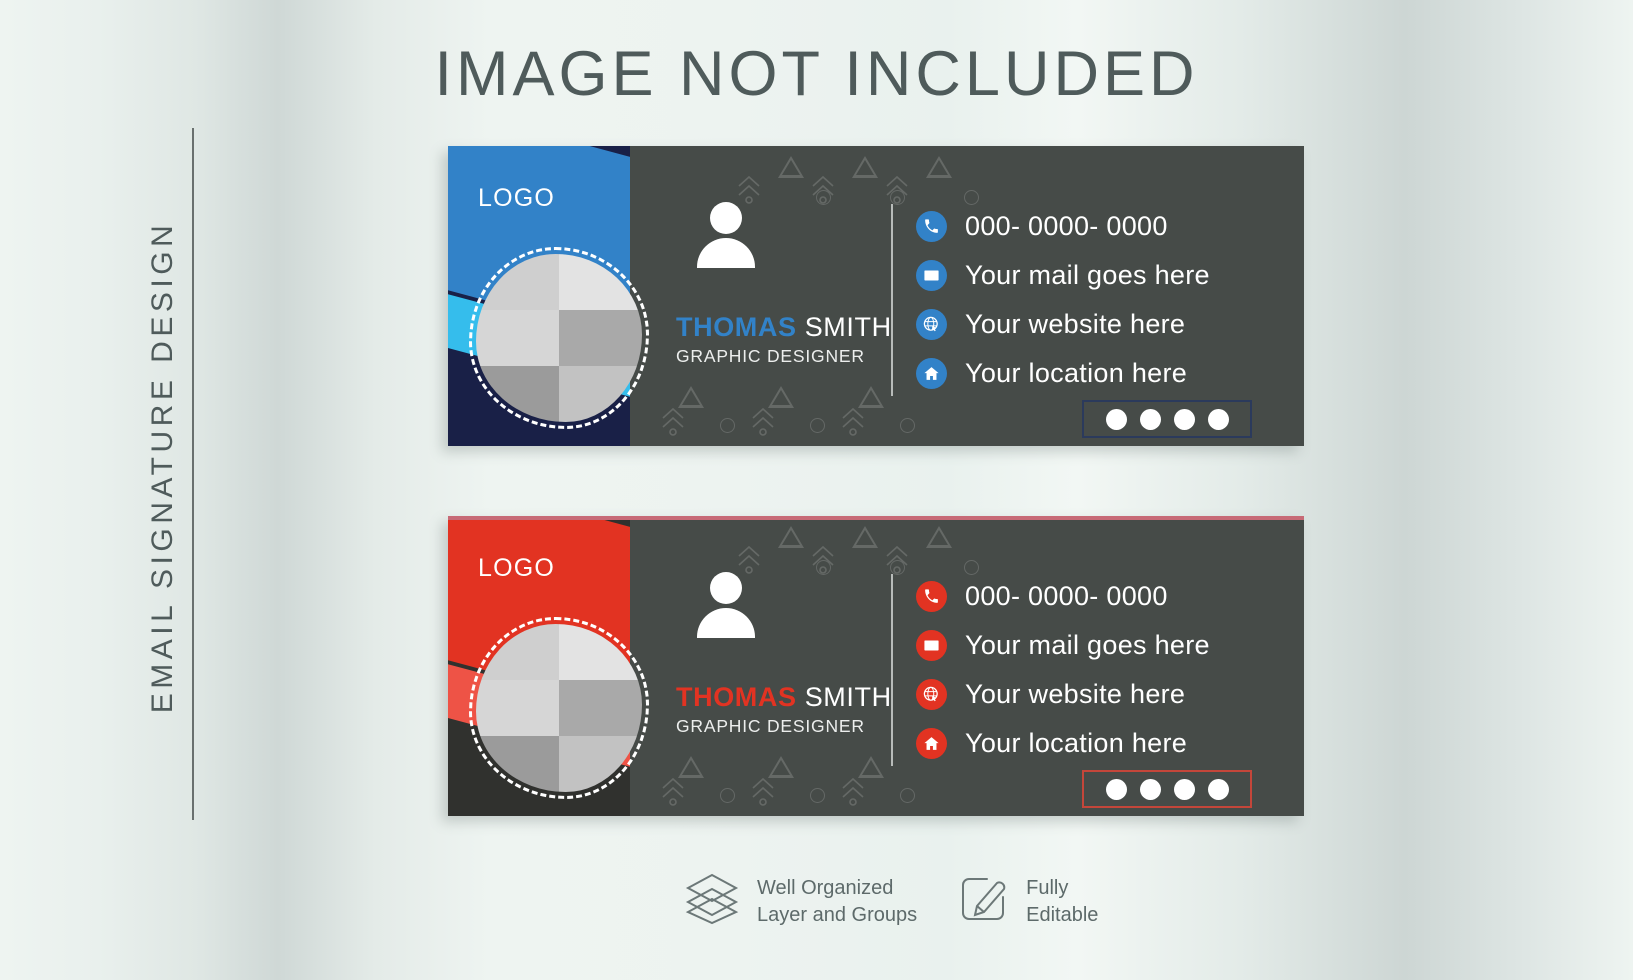 This screenshot has width=1633, height=980. Describe the element at coordinates (1167, 789) in the screenshot. I see `social-links-box-red` at that location.